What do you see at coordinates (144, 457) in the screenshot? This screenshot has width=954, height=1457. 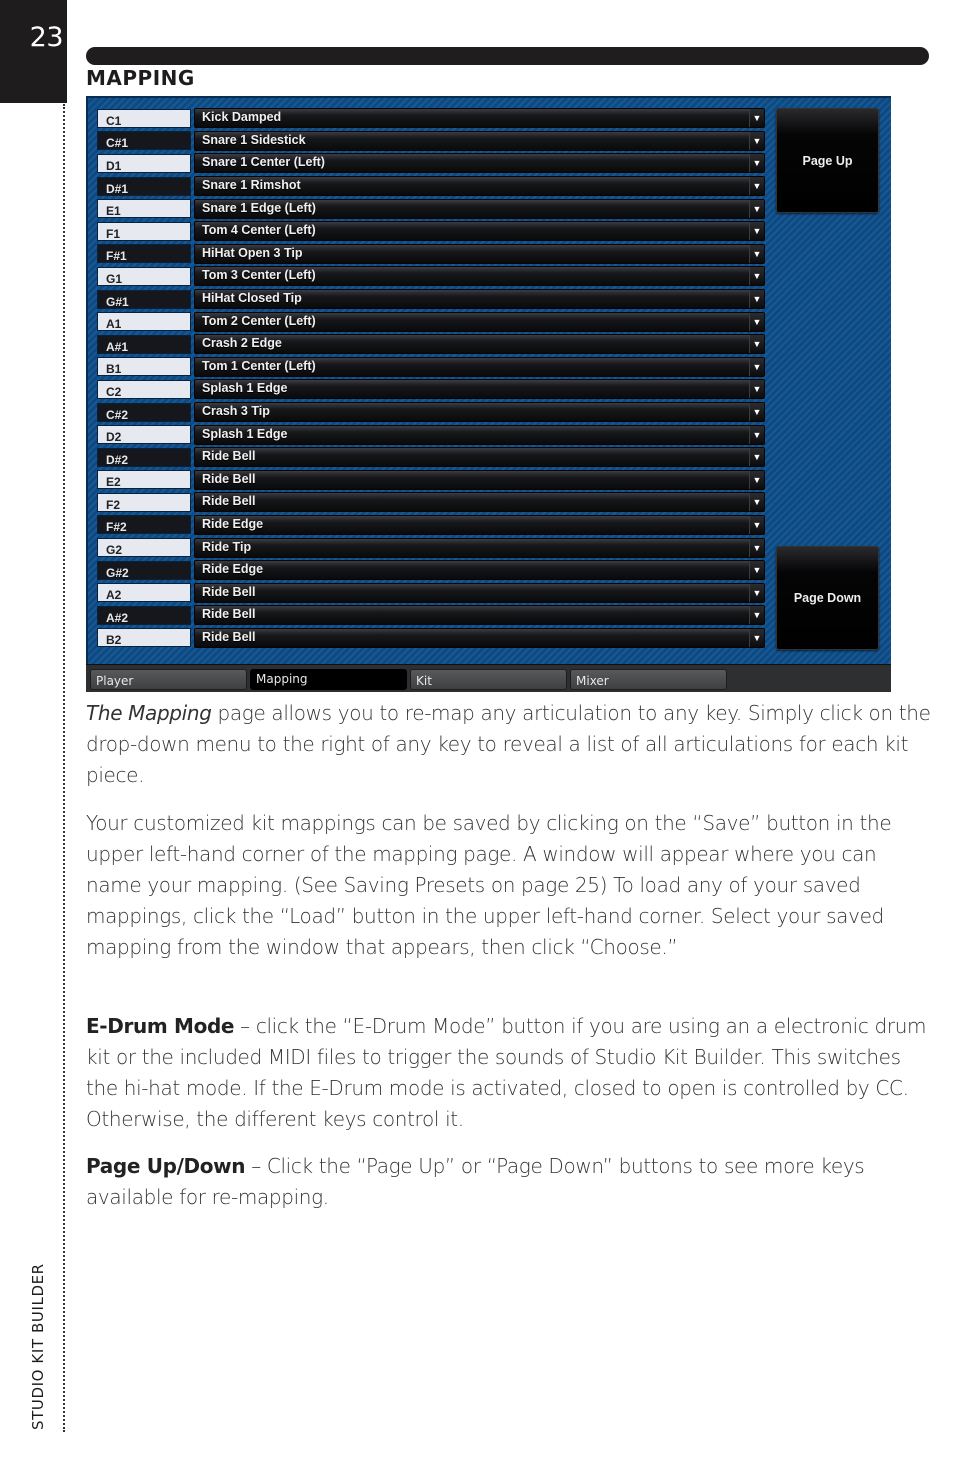 I see `key-label: D#2` at bounding box center [144, 457].